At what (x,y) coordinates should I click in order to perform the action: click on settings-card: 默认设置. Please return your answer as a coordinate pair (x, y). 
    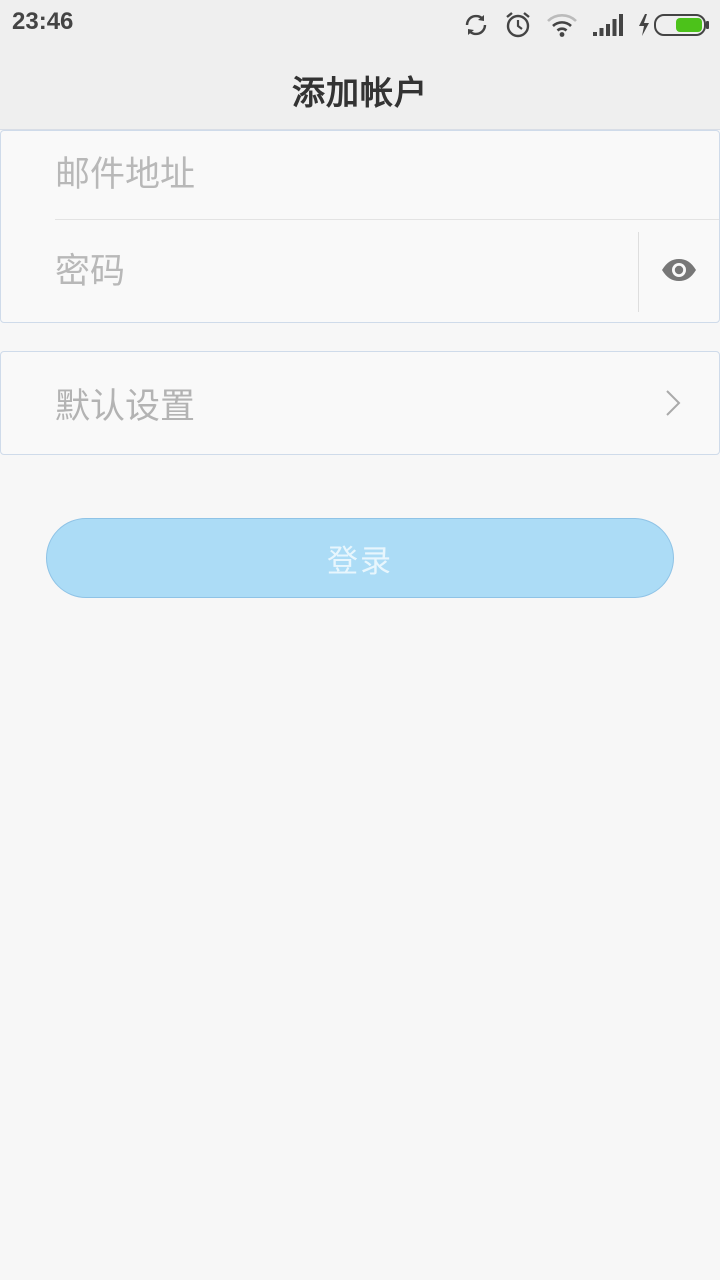
    Looking at the image, I should click on (360, 403).